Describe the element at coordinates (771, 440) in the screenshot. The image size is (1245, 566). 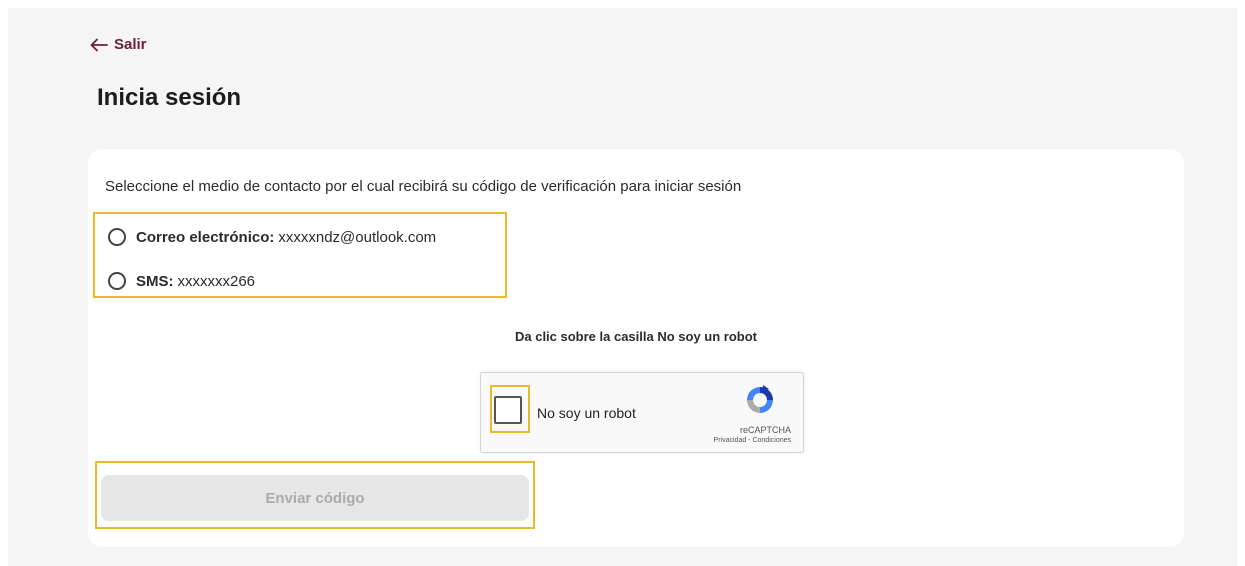
I see `terms-link: Condiciones` at that location.